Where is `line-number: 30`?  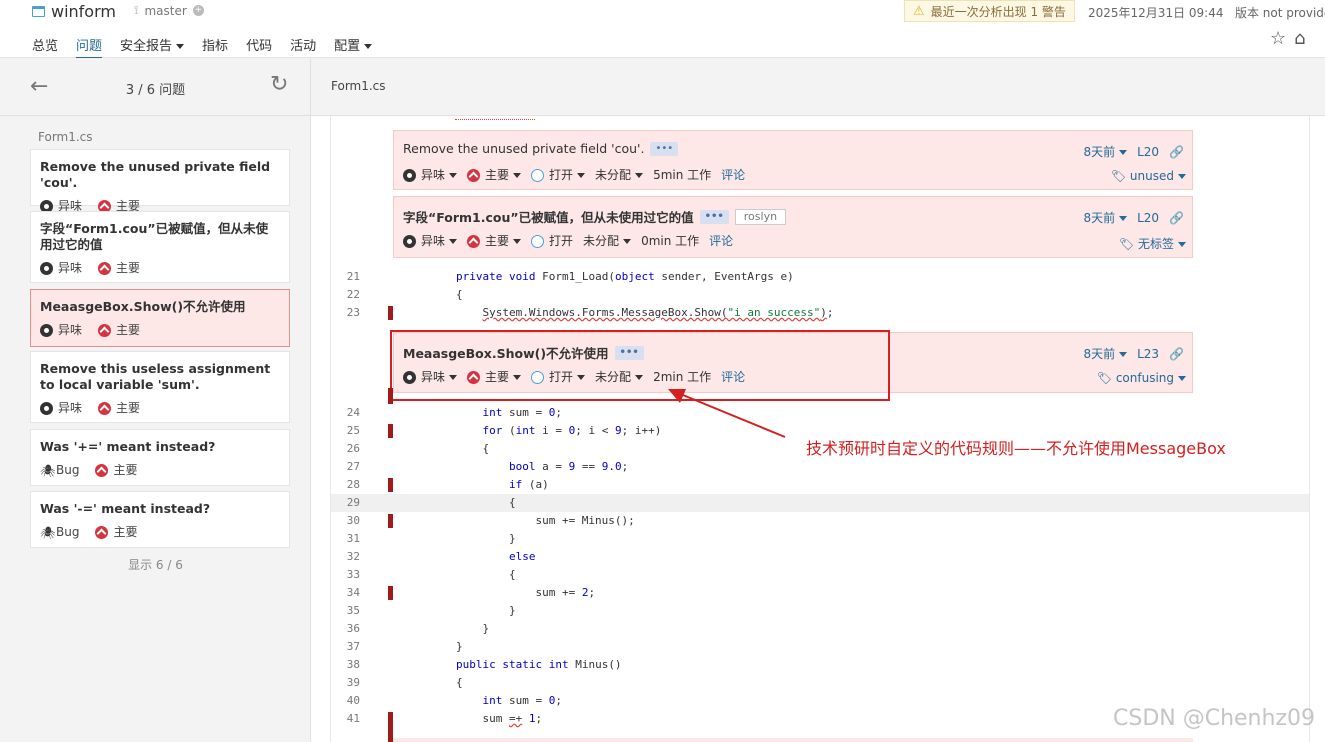
line-number: 30 is located at coordinates (345, 520).